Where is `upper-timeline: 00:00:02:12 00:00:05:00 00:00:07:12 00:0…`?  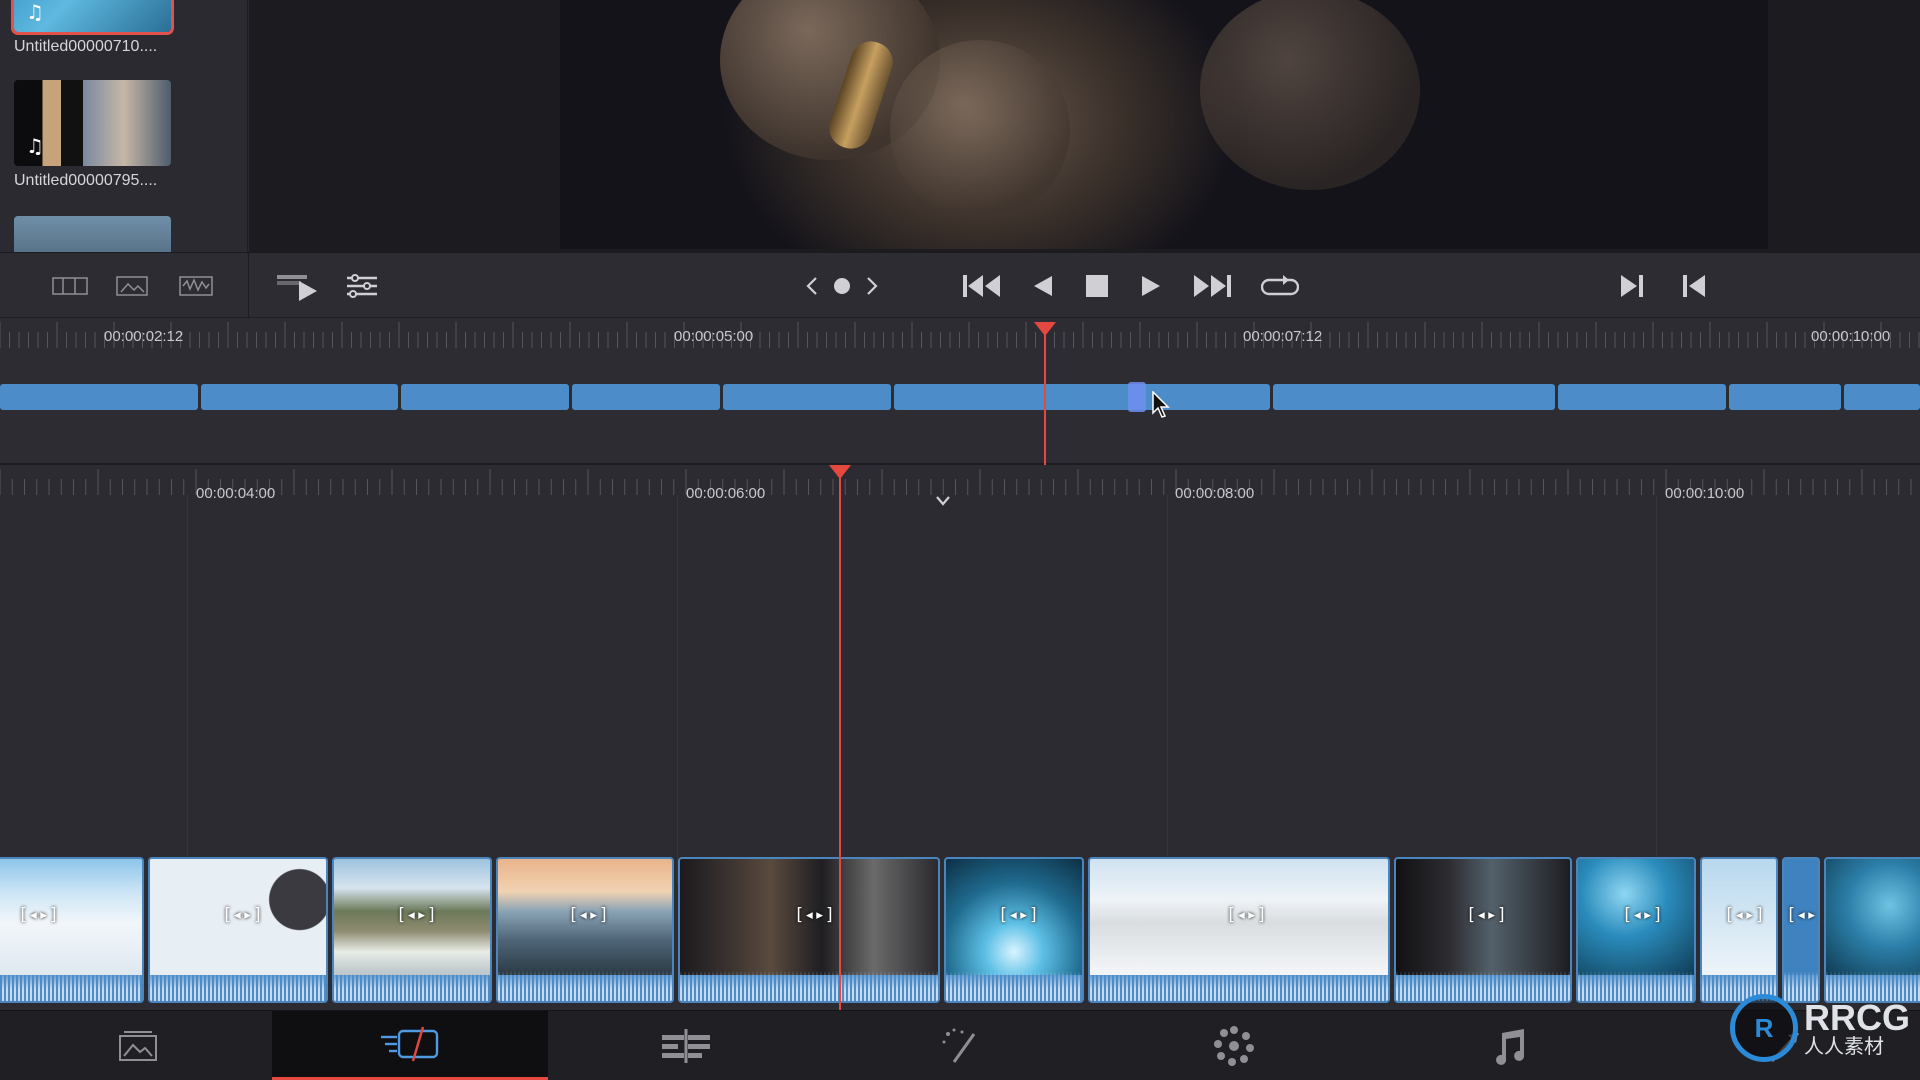 upper-timeline: 00:00:02:12 00:00:05:00 00:00:07:12 00:0… is located at coordinates (960, 391).